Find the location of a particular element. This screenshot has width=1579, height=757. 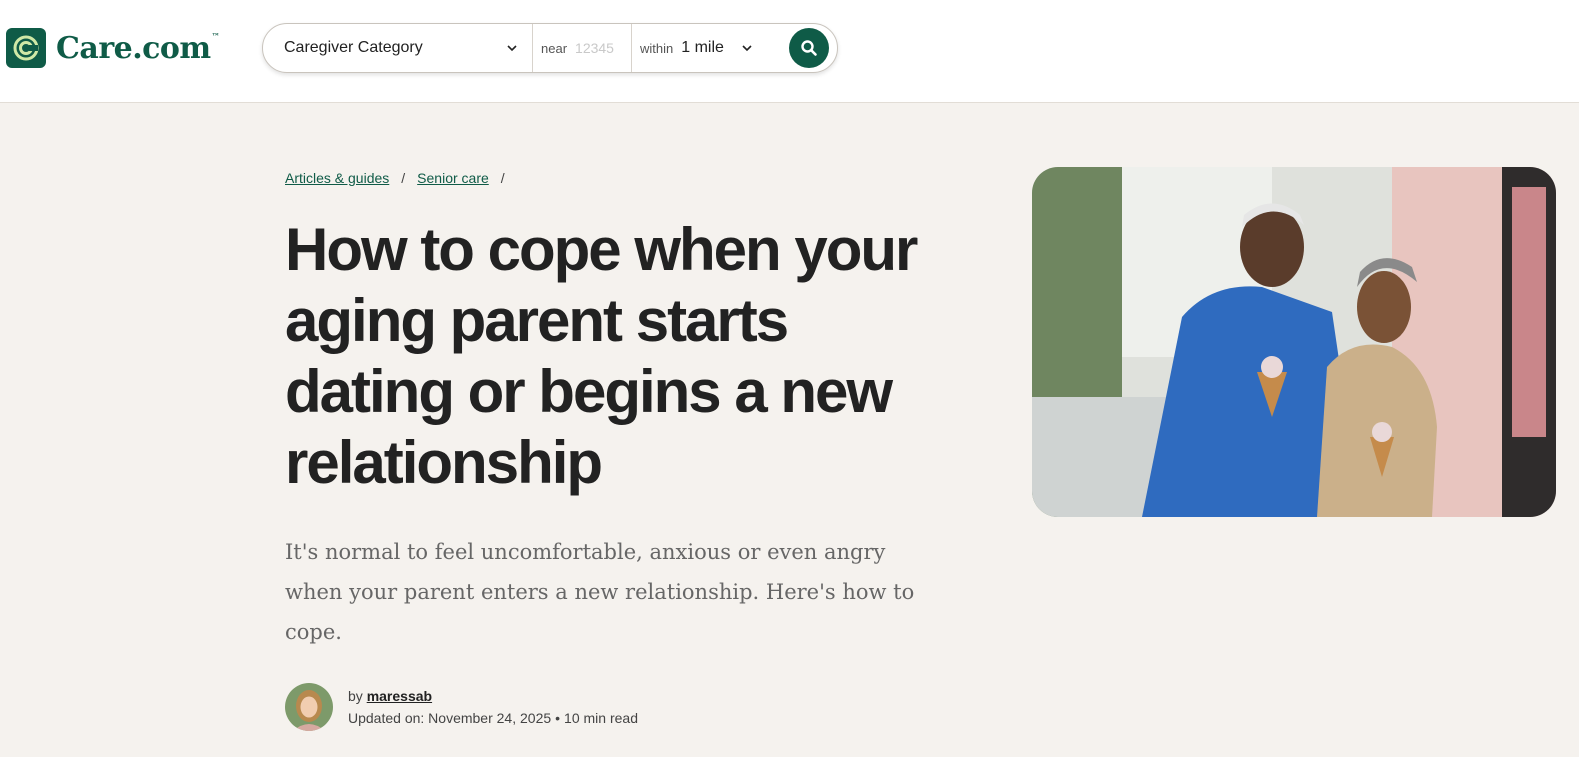

search-icon is located at coordinates (809, 48).